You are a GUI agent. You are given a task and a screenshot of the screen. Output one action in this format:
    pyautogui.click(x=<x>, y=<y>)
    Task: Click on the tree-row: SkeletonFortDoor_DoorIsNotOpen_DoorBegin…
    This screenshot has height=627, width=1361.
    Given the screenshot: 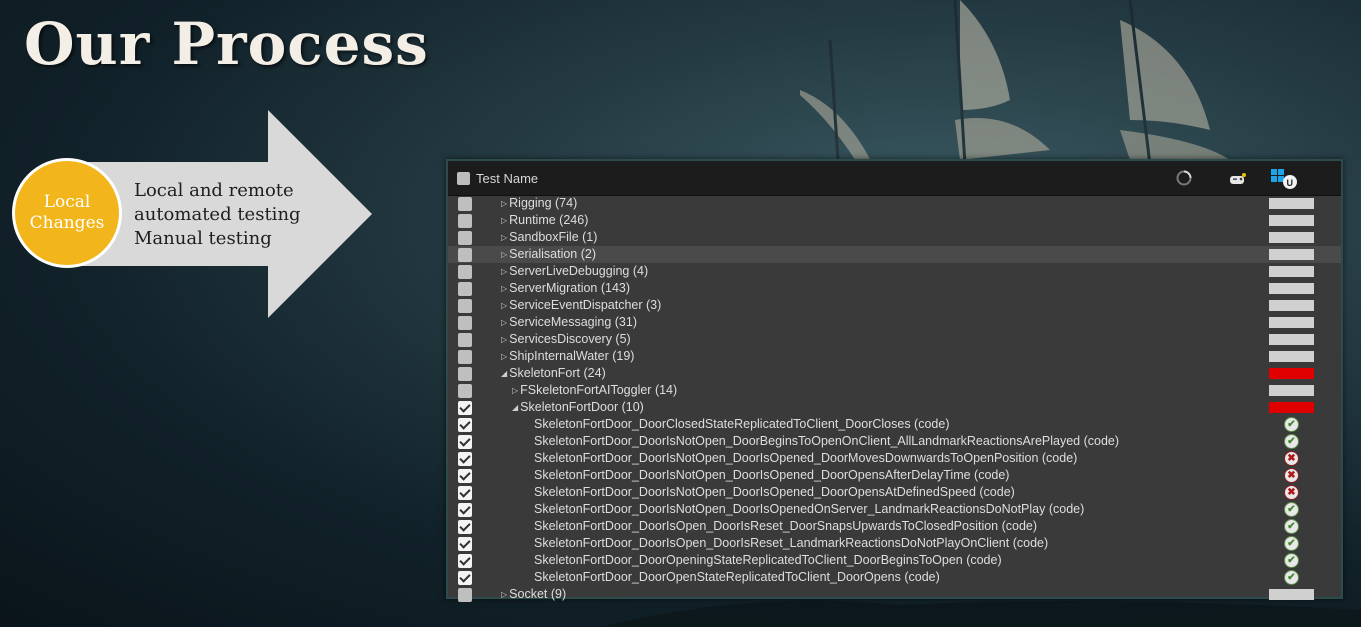 What is the action you would take?
    pyautogui.click(x=894, y=441)
    